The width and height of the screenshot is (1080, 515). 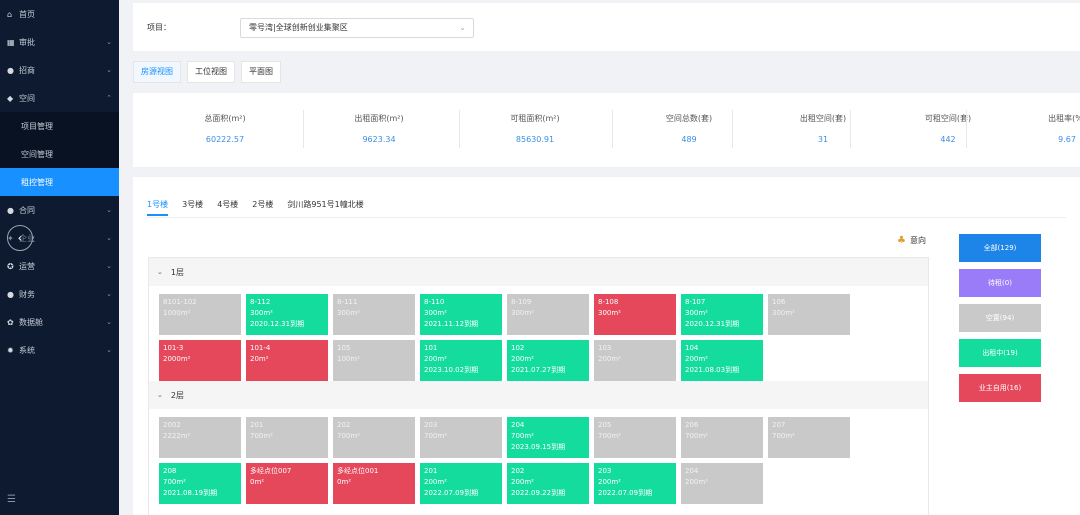 What do you see at coordinates (459, 129) in the screenshot?
I see `stat-divider` at bounding box center [459, 129].